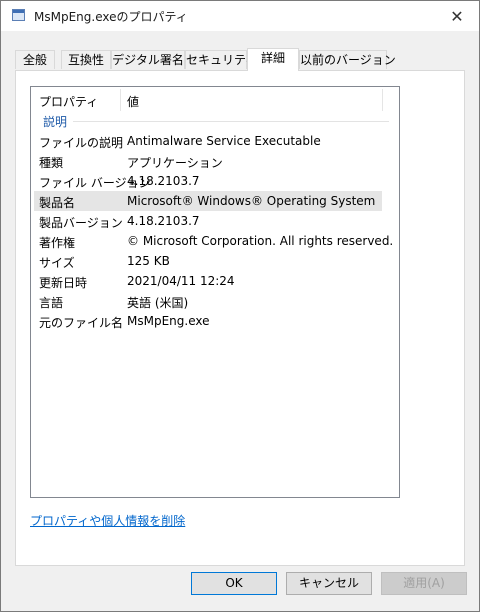 The width and height of the screenshot is (480, 612). I want to click on column-header-property: プロパティ, so click(68, 101).